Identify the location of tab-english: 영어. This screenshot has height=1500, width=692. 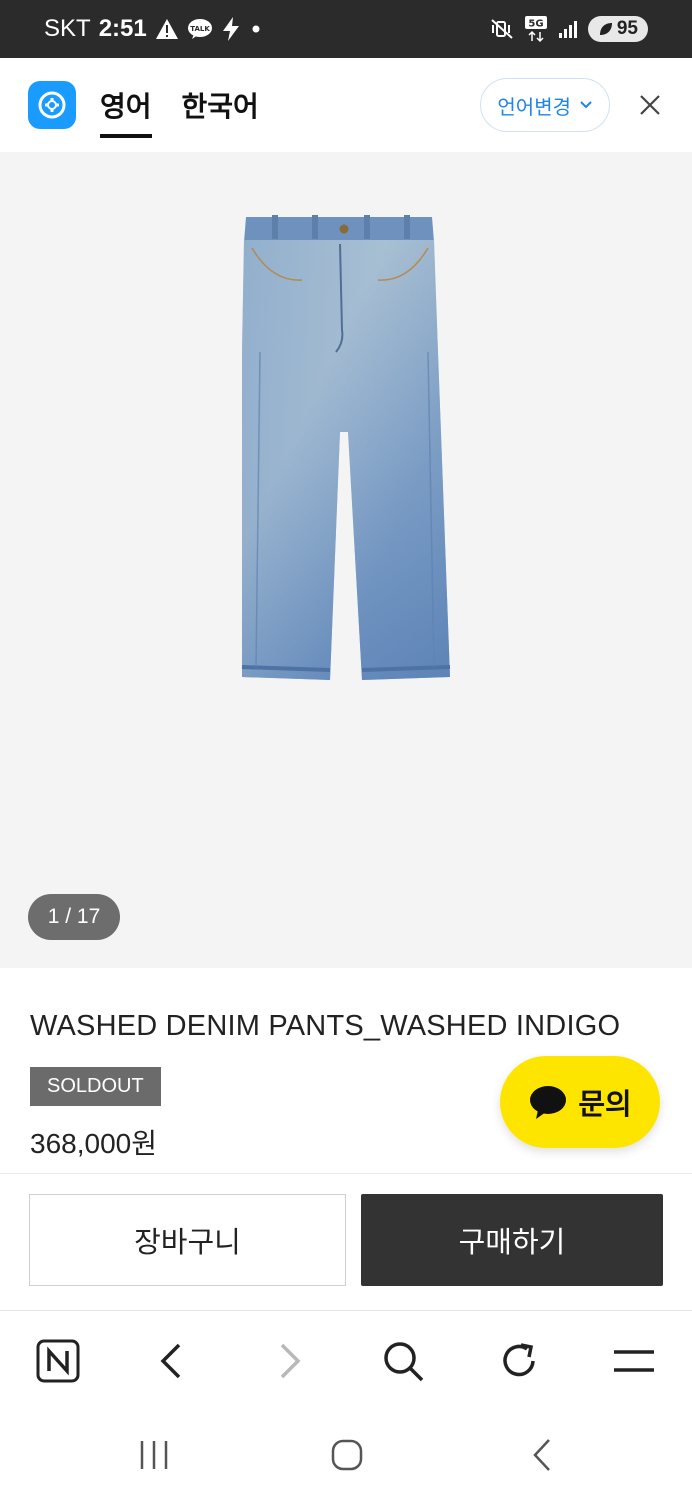
(126, 105).